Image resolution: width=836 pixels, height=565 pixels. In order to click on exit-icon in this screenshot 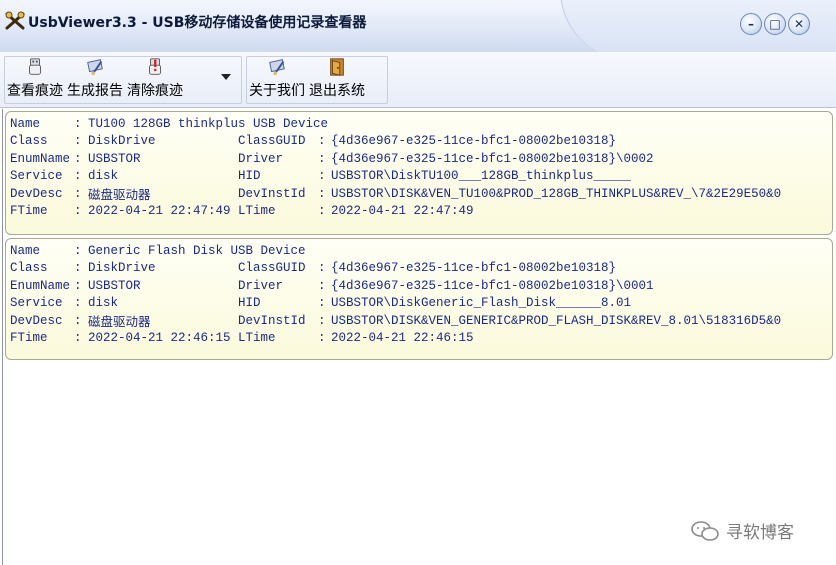, I will do `click(337, 67)`.